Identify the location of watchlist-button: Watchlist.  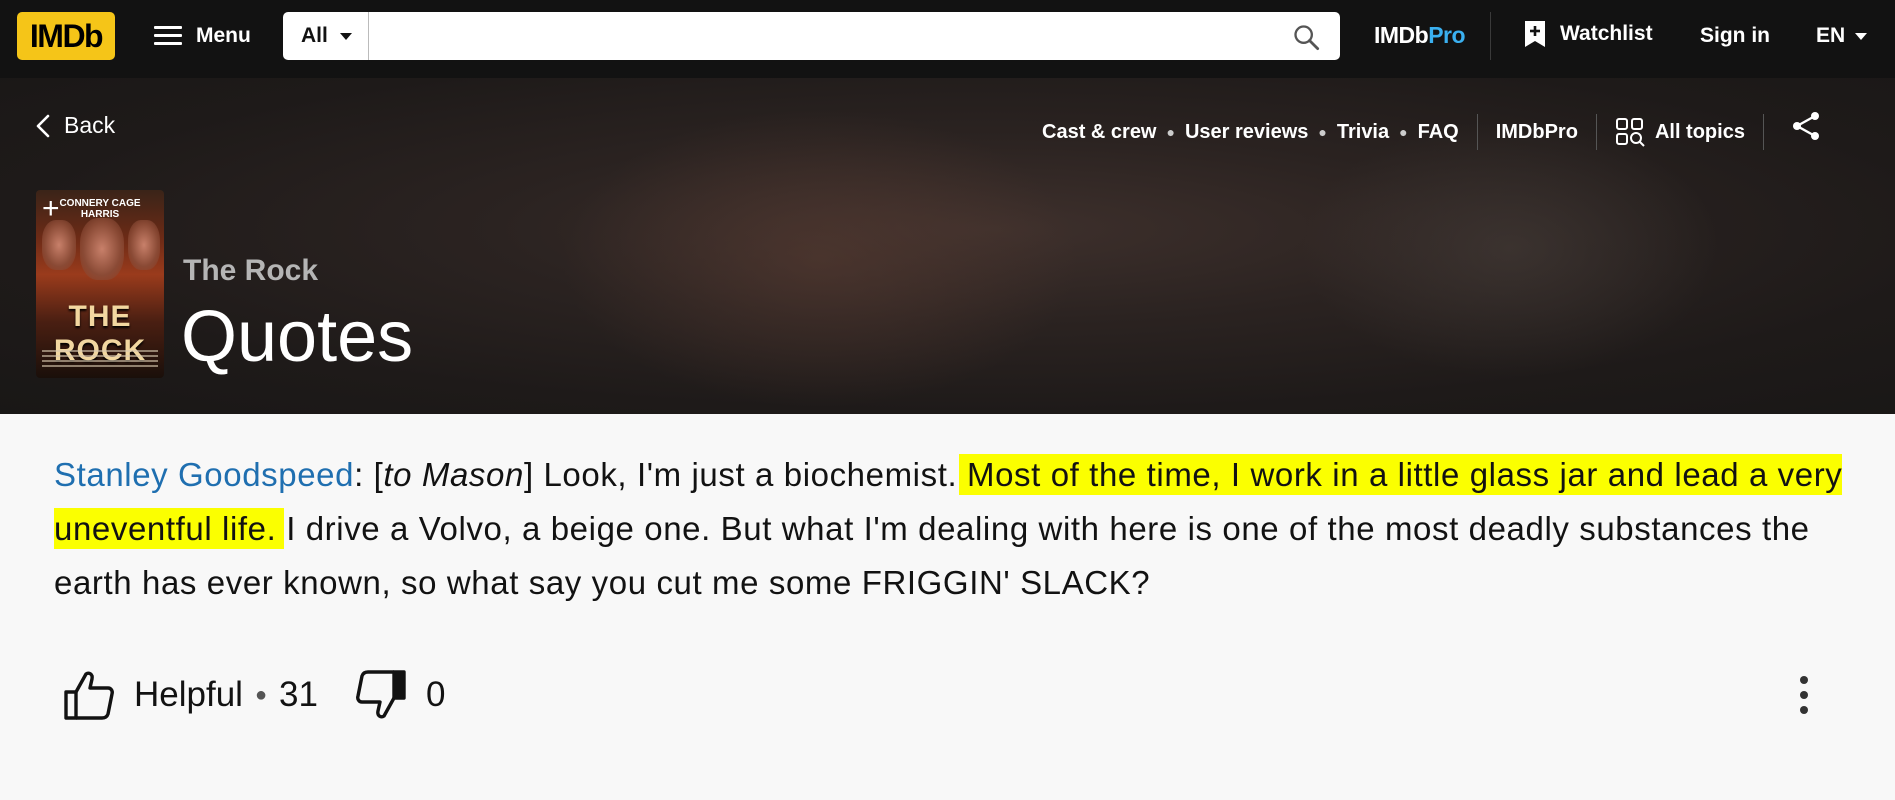
(1588, 34).